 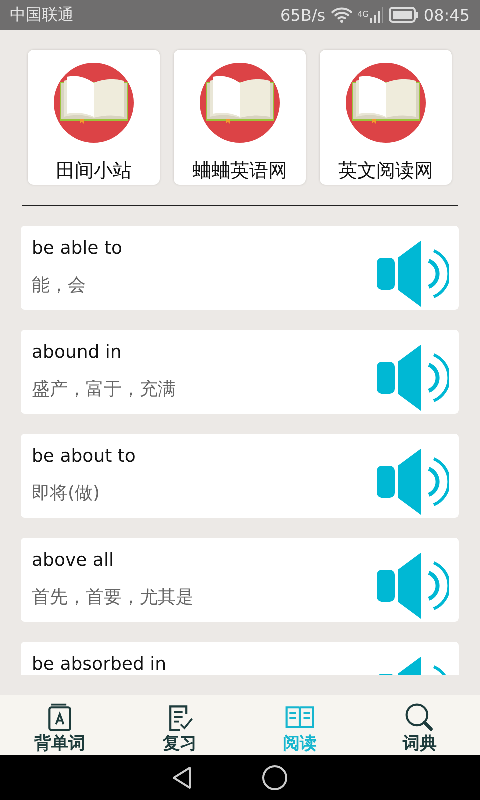 I want to click on phrase-meaning: 盛产，富于，充满, so click(x=104, y=389).